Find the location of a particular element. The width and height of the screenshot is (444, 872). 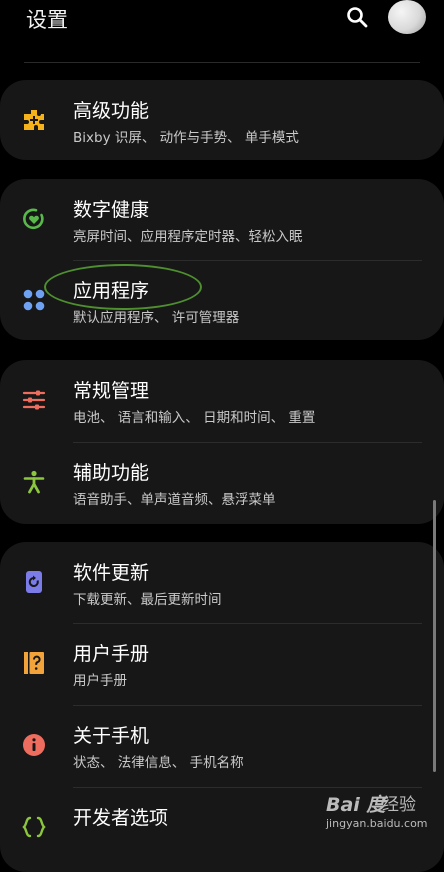

highlight-circle is located at coordinates (123, 287).